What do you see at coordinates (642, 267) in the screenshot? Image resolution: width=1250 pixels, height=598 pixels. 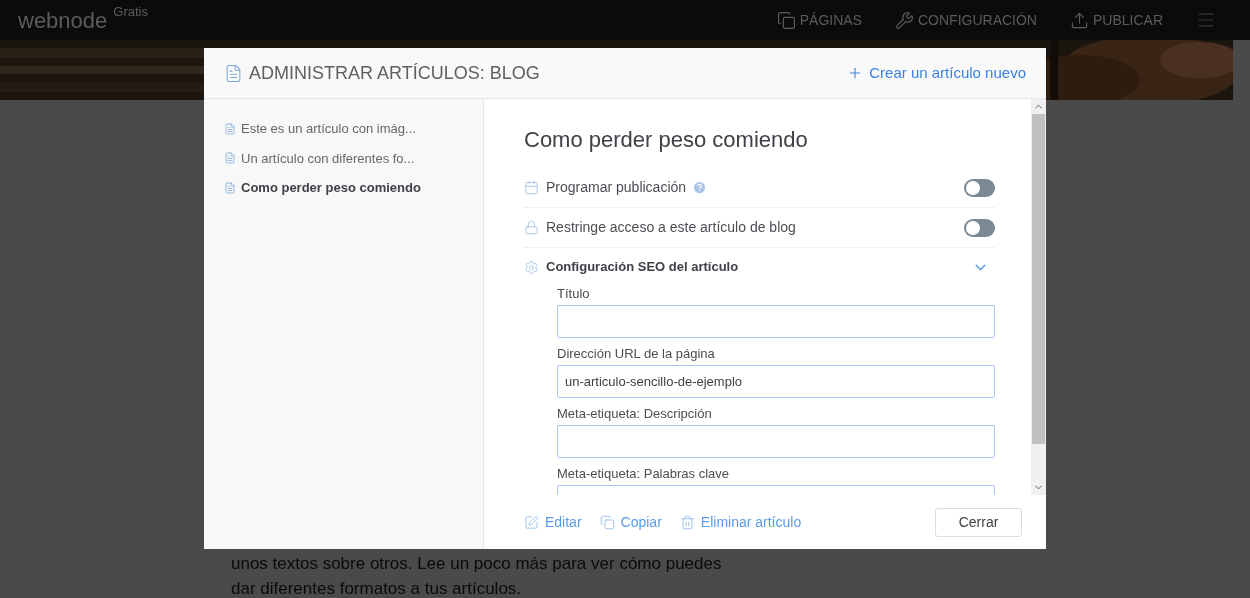 I see `section-title: Configuración SEO del artículo` at bounding box center [642, 267].